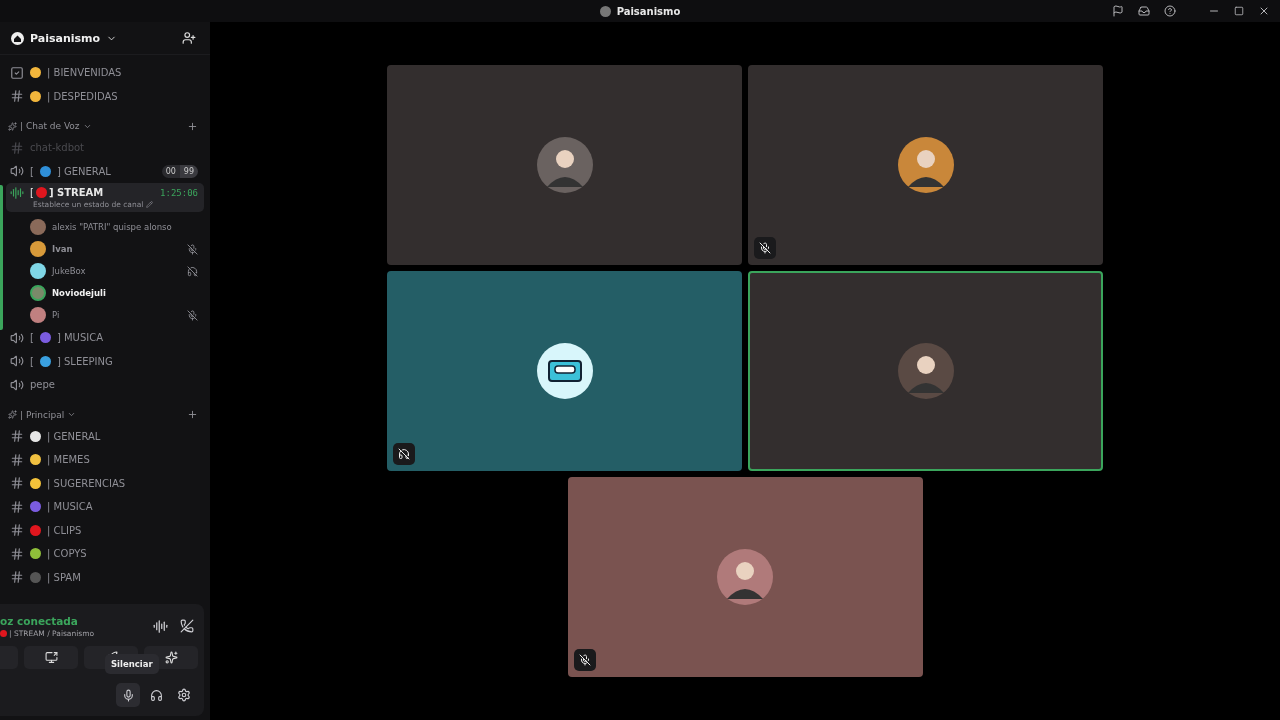 This screenshot has width=1280, height=720. What do you see at coordinates (83, 171) in the screenshot?
I see `channel-name: ] GENERAL` at bounding box center [83, 171].